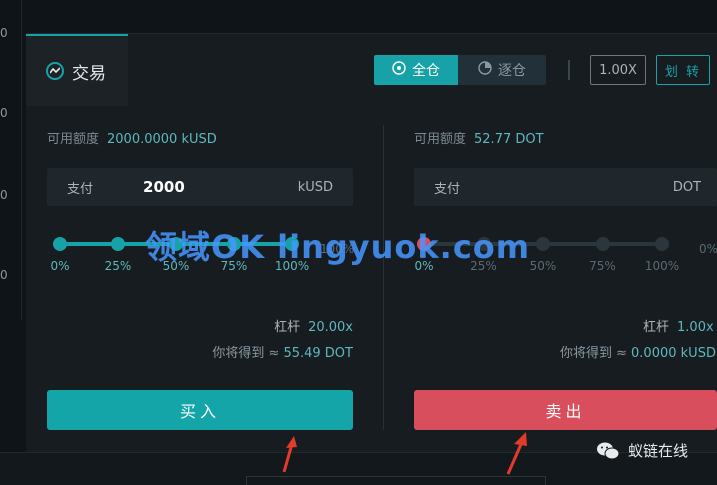 This screenshot has width=717, height=485. What do you see at coordinates (662, 266) in the screenshot?
I see `slider-tick-label: 100%` at bounding box center [662, 266].